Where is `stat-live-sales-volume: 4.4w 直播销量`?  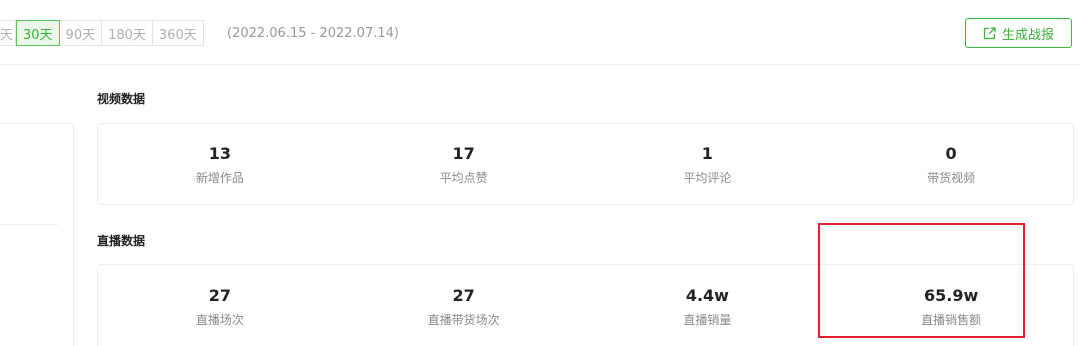 stat-live-sales-volume: 4.4w 直播销量 is located at coordinates (708, 305).